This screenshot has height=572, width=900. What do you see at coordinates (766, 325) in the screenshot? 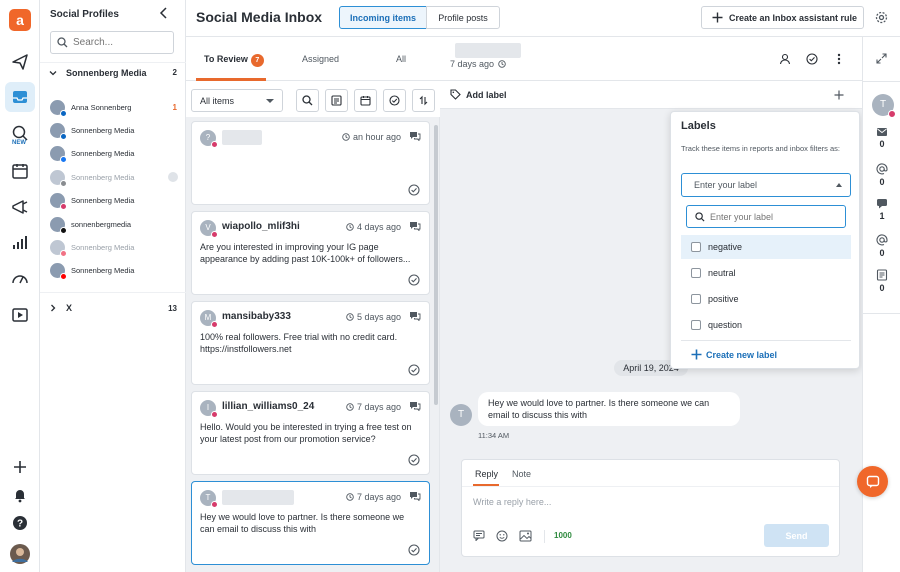
I see `label-option-question: question` at bounding box center [766, 325].